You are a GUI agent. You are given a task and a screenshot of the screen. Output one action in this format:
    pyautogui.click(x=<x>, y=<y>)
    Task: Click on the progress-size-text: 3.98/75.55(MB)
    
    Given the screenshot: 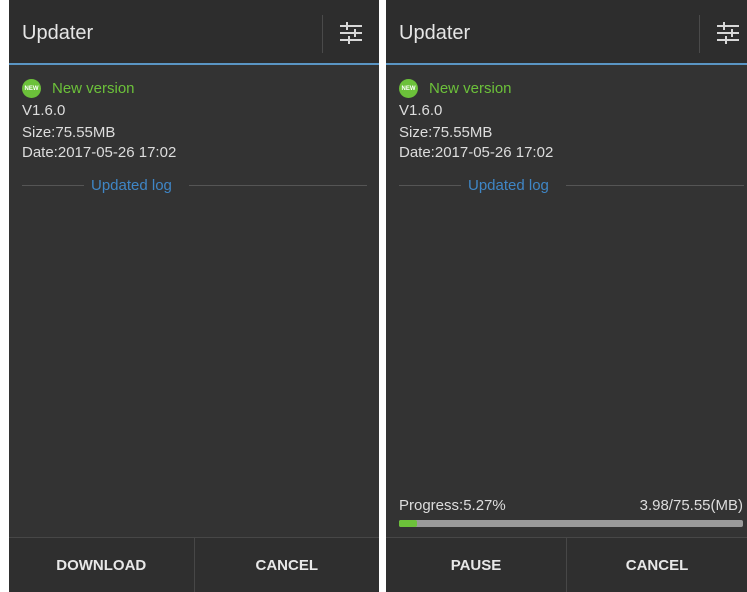 What is the action you would take?
    pyautogui.click(x=691, y=505)
    